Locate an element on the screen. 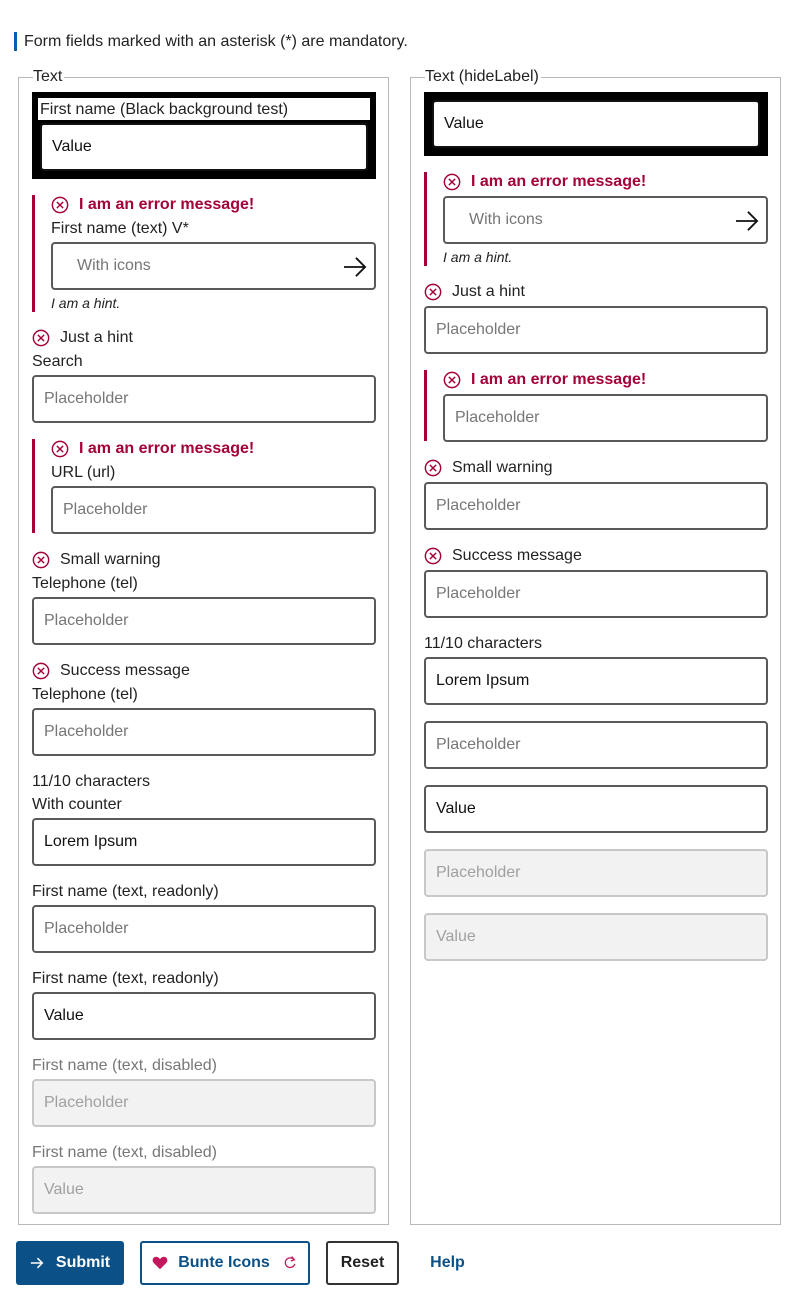 This screenshot has width=800, height=1302. heart-icon is located at coordinates (160, 1263).